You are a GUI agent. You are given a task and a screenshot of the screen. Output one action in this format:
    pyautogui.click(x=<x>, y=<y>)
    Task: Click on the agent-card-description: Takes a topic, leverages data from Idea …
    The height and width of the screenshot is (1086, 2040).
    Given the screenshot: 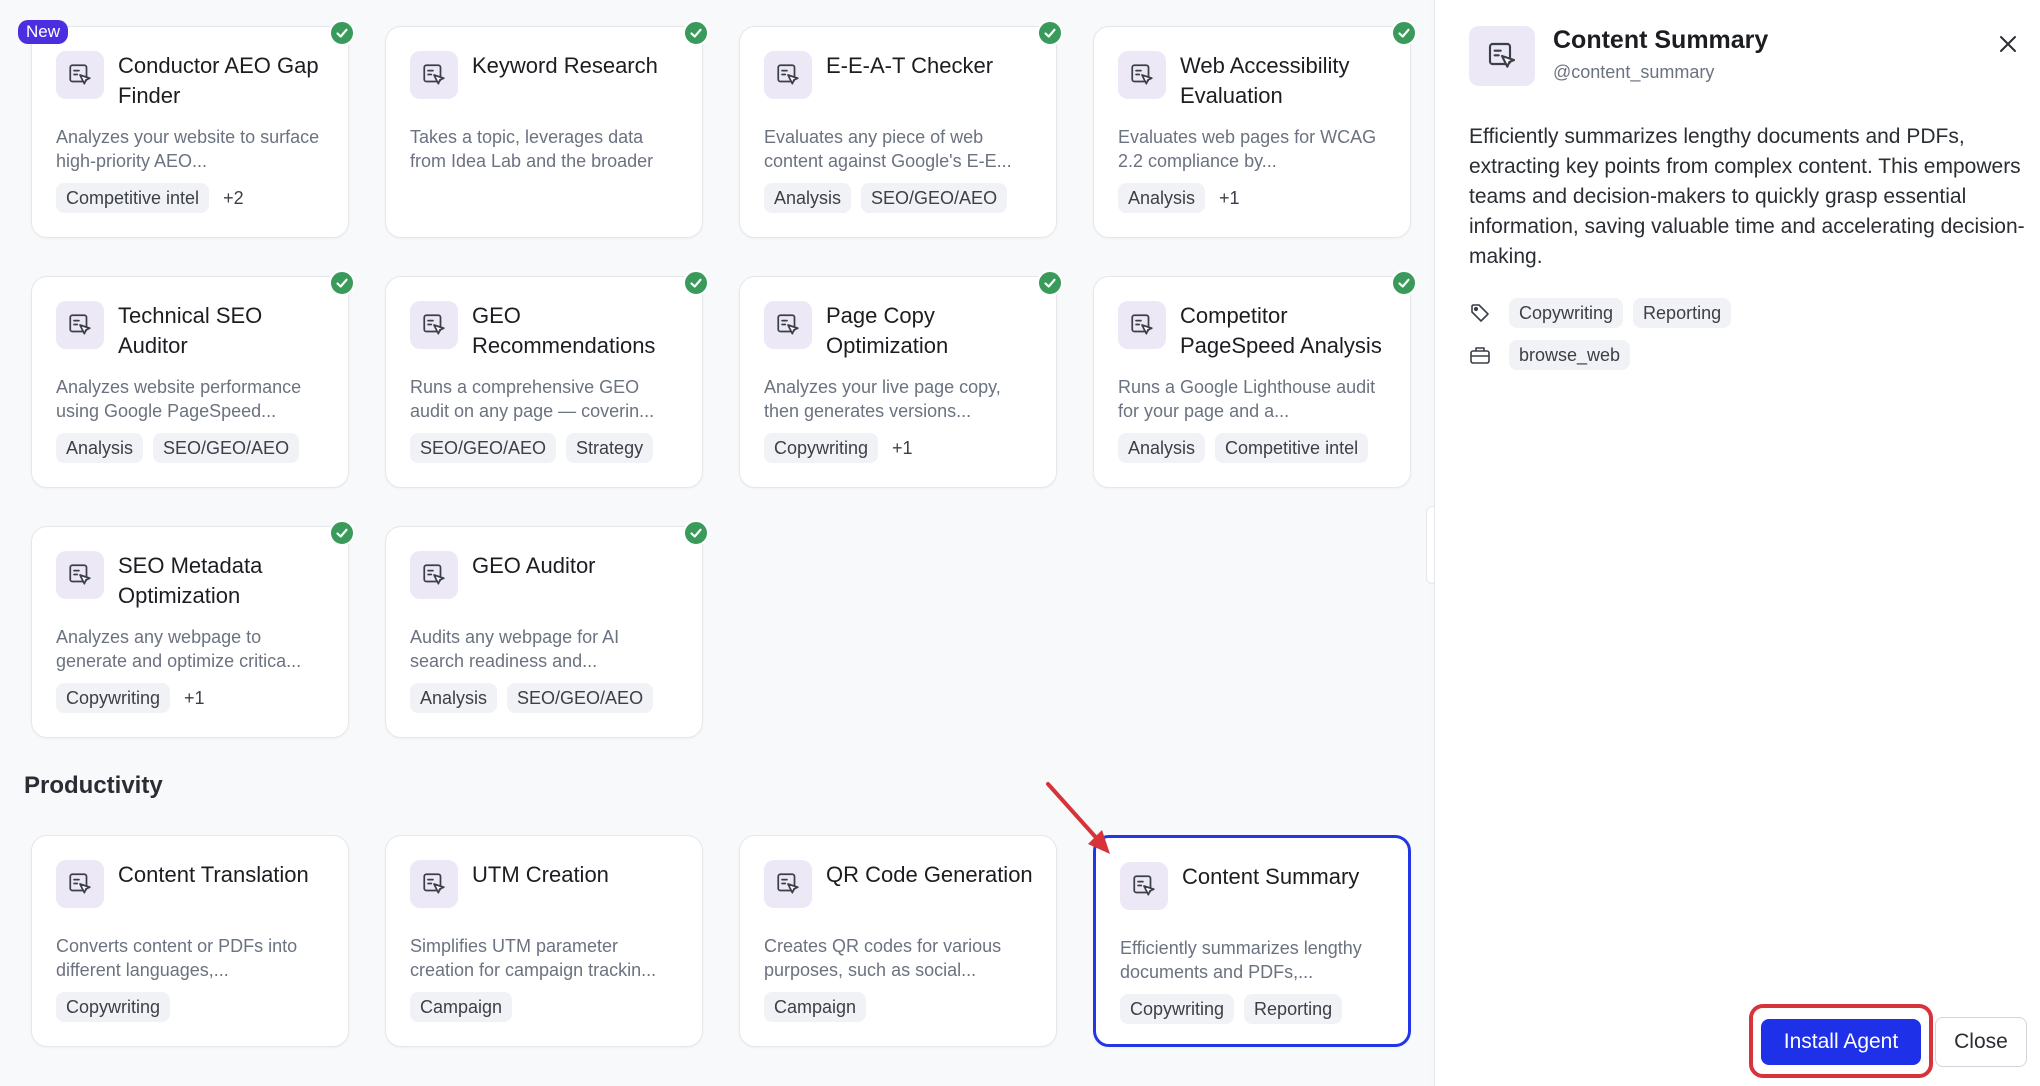 What is the action you would take?
    pyautogui.click(x=532, y=149)
    